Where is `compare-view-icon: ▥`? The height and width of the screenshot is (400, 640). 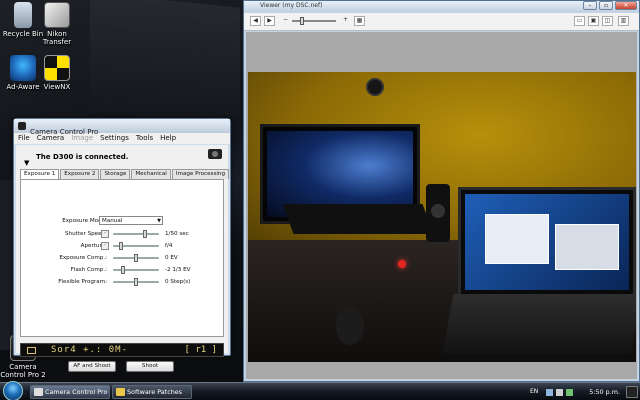 compare-view-icon: ▥ is located at coordinates (623, 21).